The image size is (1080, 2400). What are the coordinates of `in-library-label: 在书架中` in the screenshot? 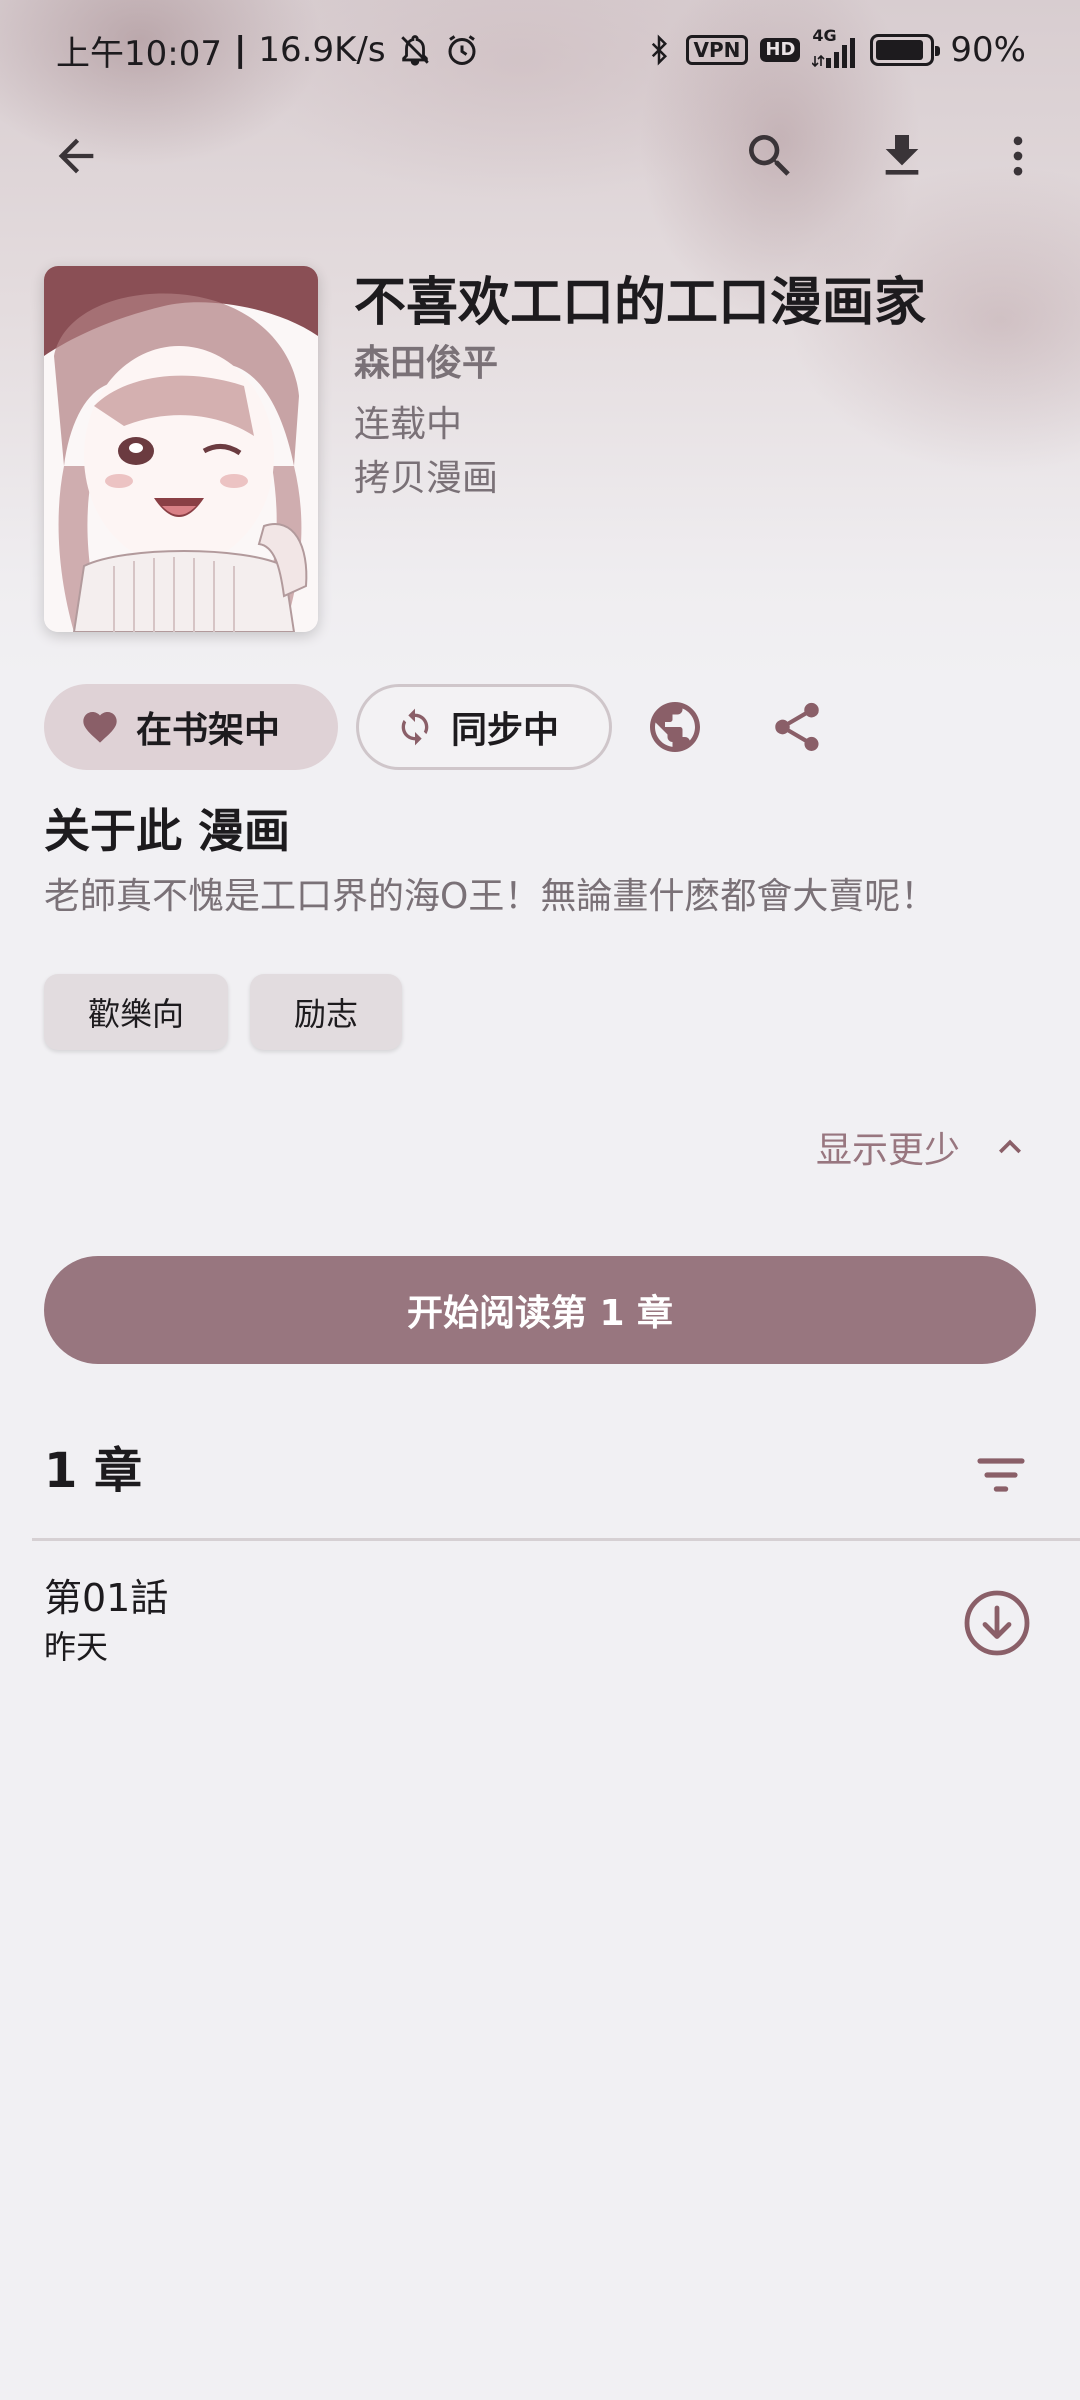 It's located at (208, 730).